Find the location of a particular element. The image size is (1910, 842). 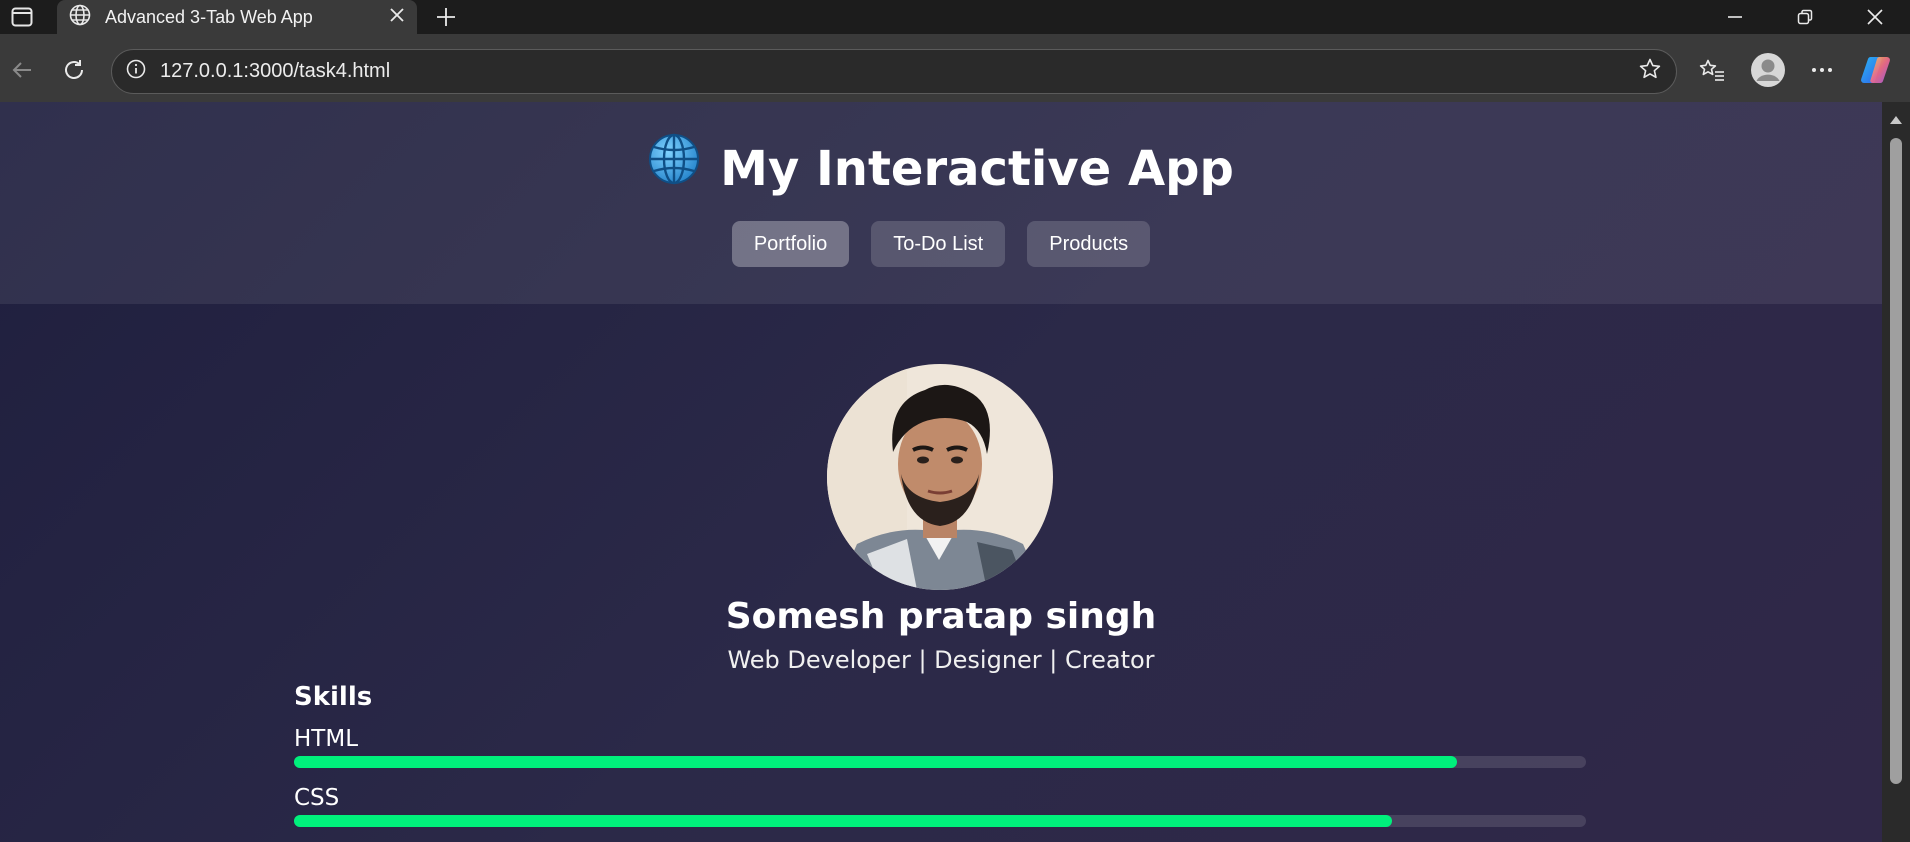

scroll-thumb is located at coordinates (1896, 461).